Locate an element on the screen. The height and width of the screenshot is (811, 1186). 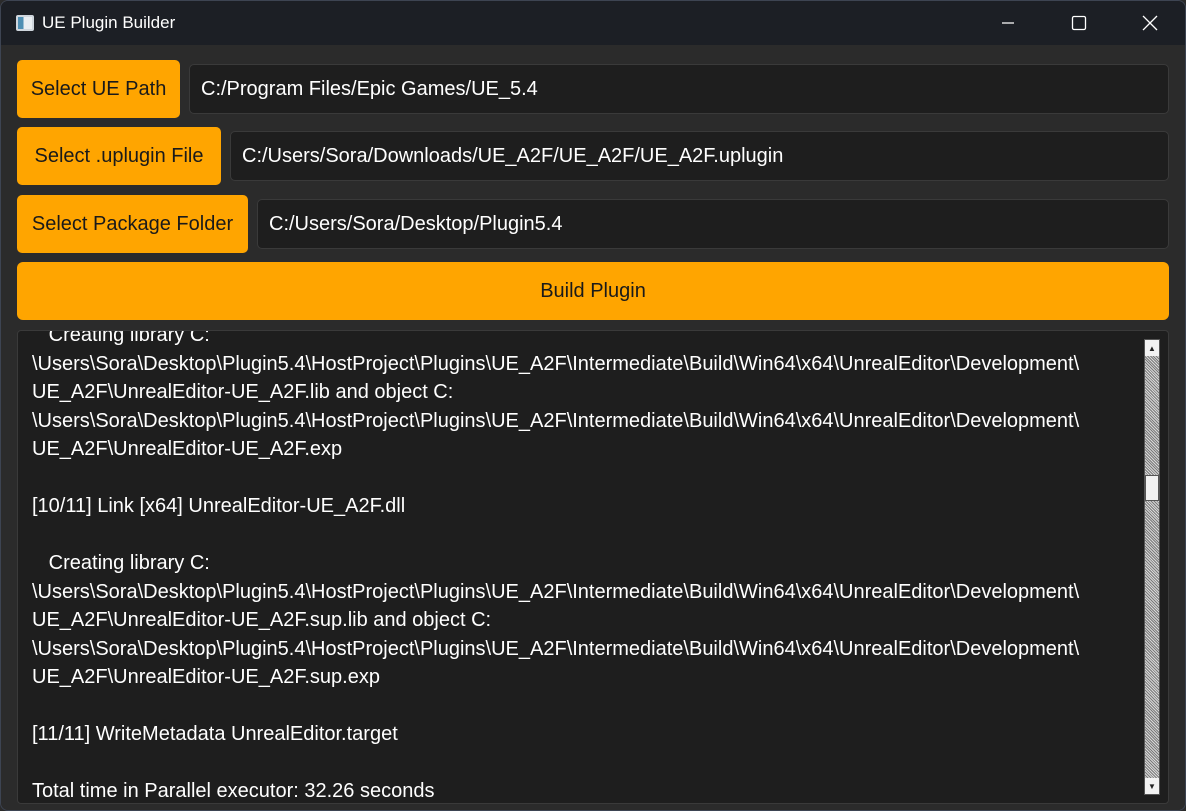
minimize-button is located at coordinates (1007, 23).